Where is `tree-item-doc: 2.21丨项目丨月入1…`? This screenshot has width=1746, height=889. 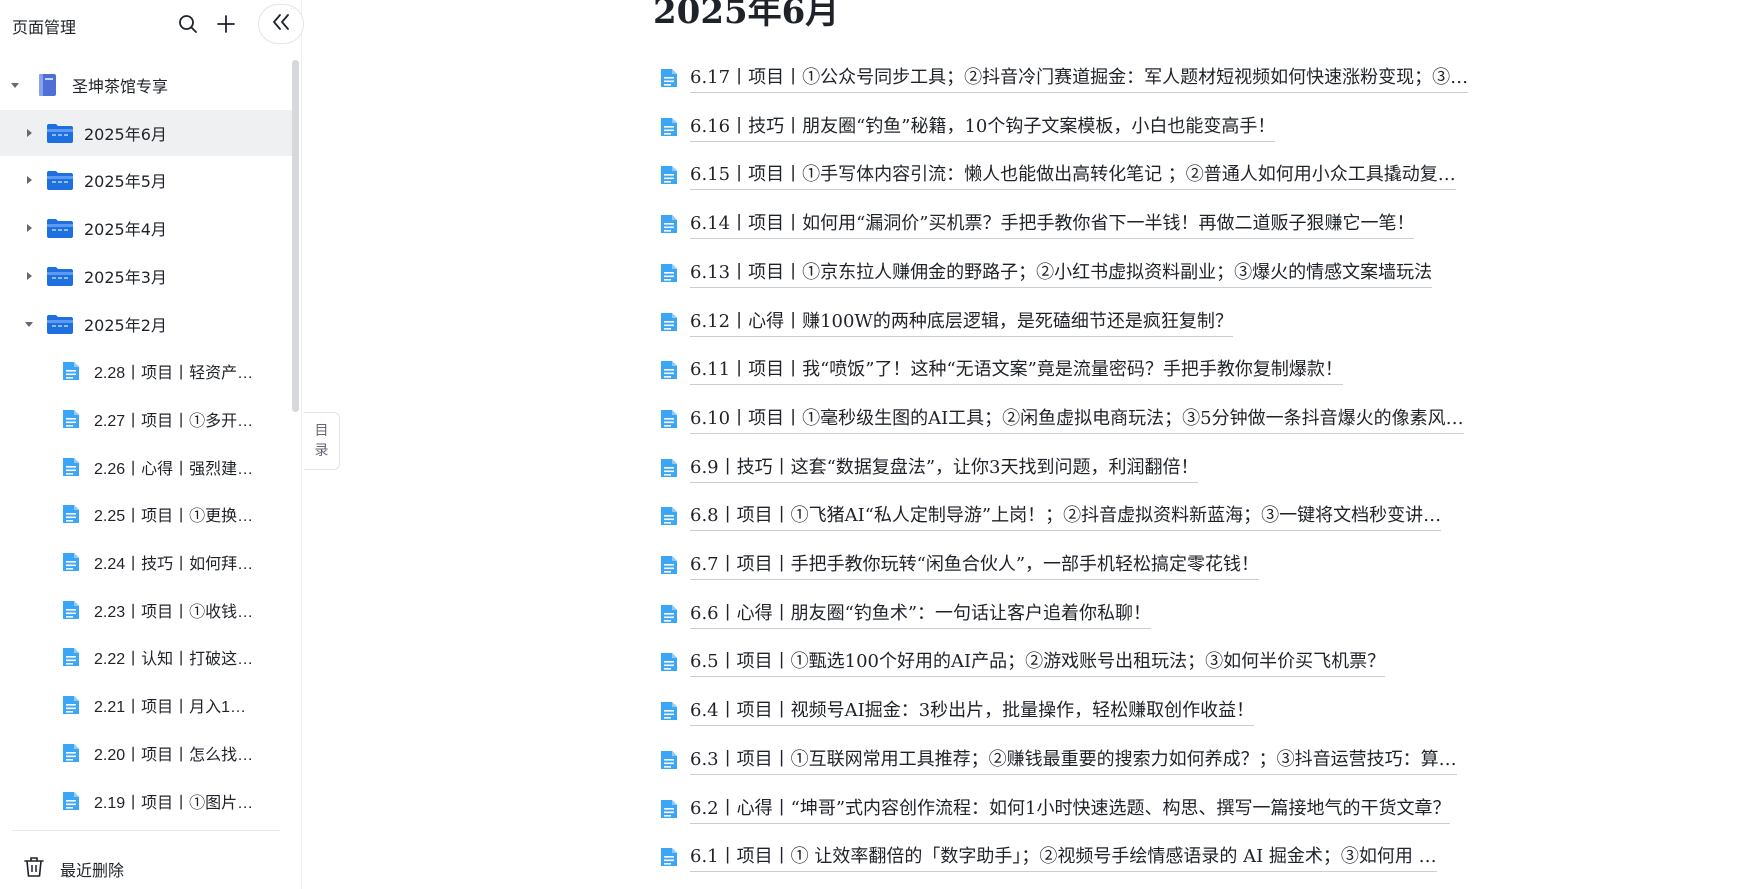
tree-item-doc: 2.21丨项目丨月入1… is located at coordinates (146, 705).